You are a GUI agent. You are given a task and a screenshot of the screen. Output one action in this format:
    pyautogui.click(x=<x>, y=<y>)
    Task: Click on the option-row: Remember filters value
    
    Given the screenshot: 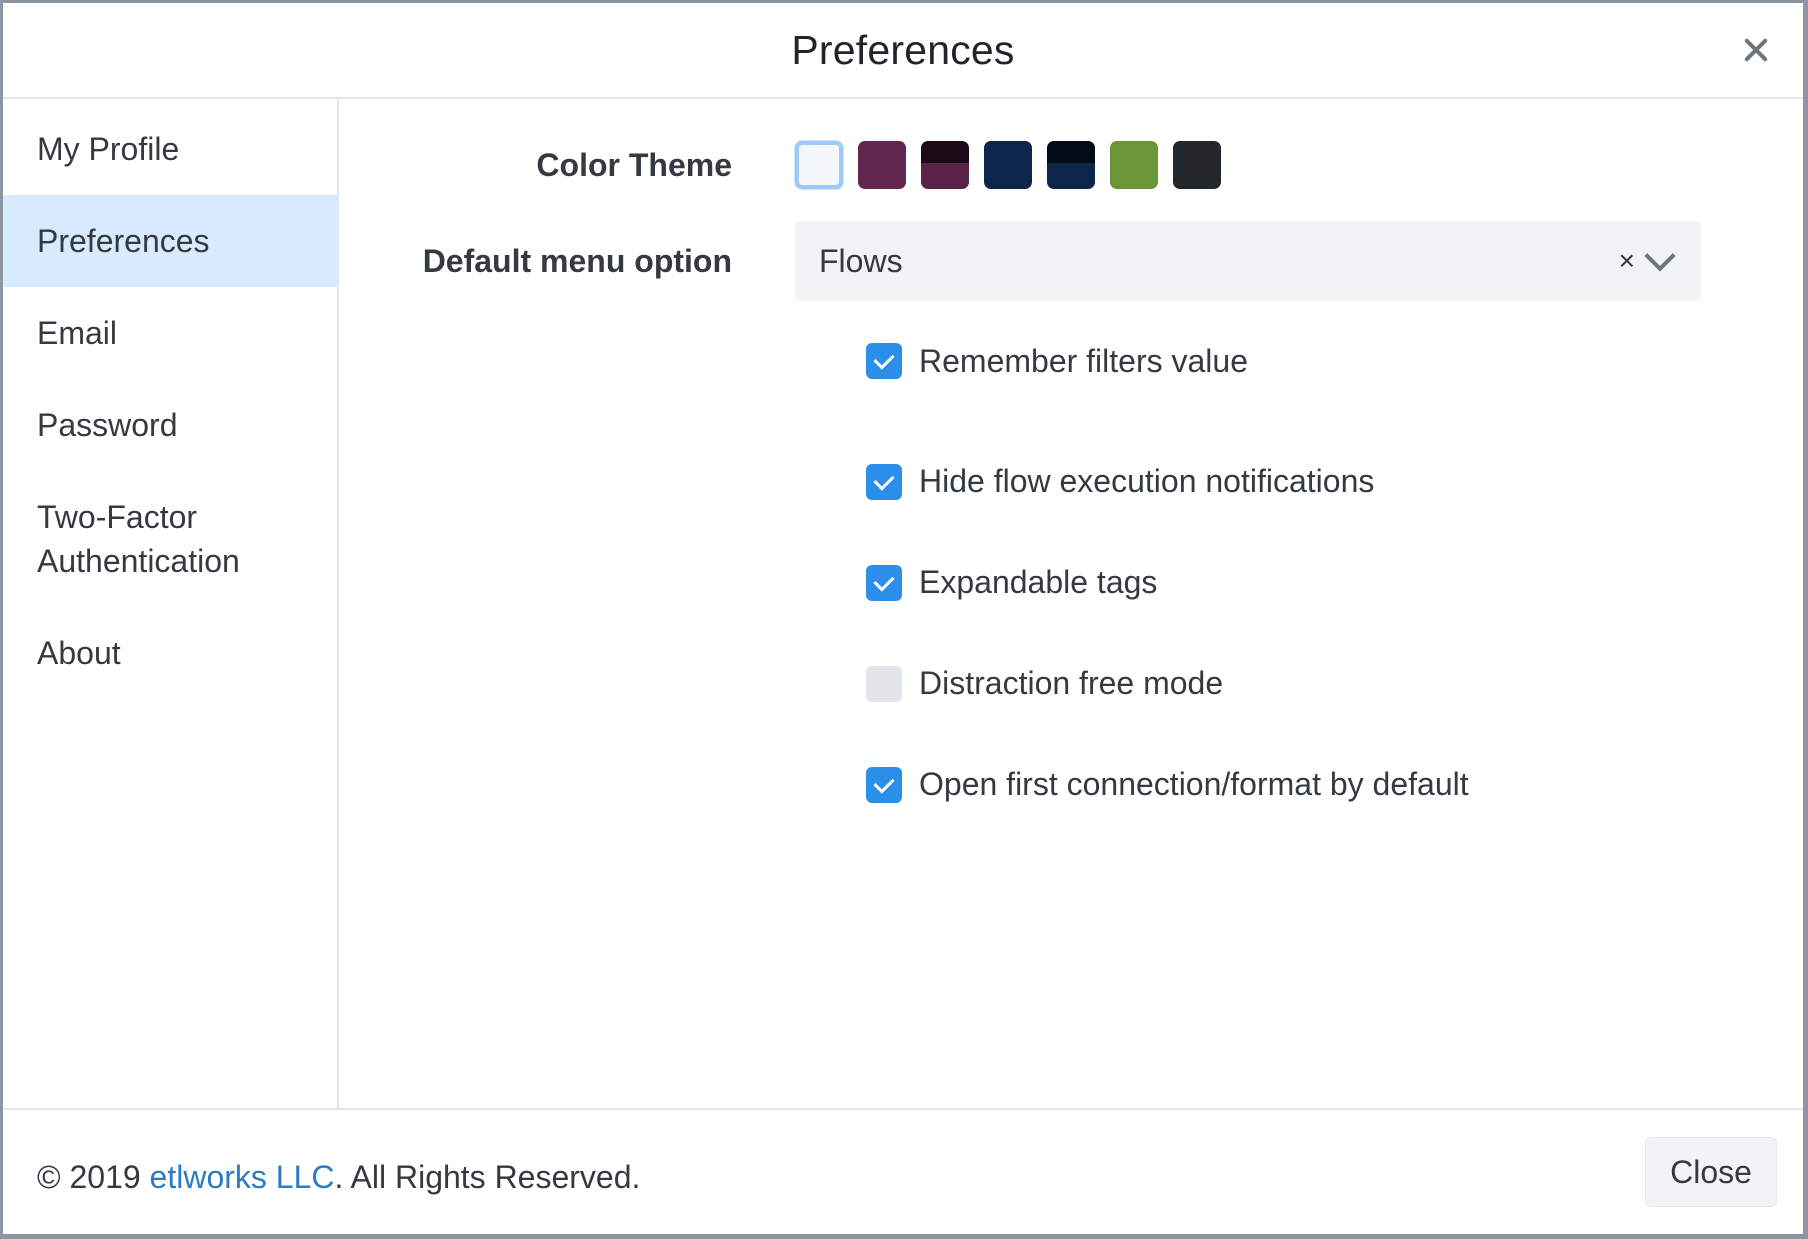 What is the action you would take?
    pyautogui.click(x=1334, y=361)
    